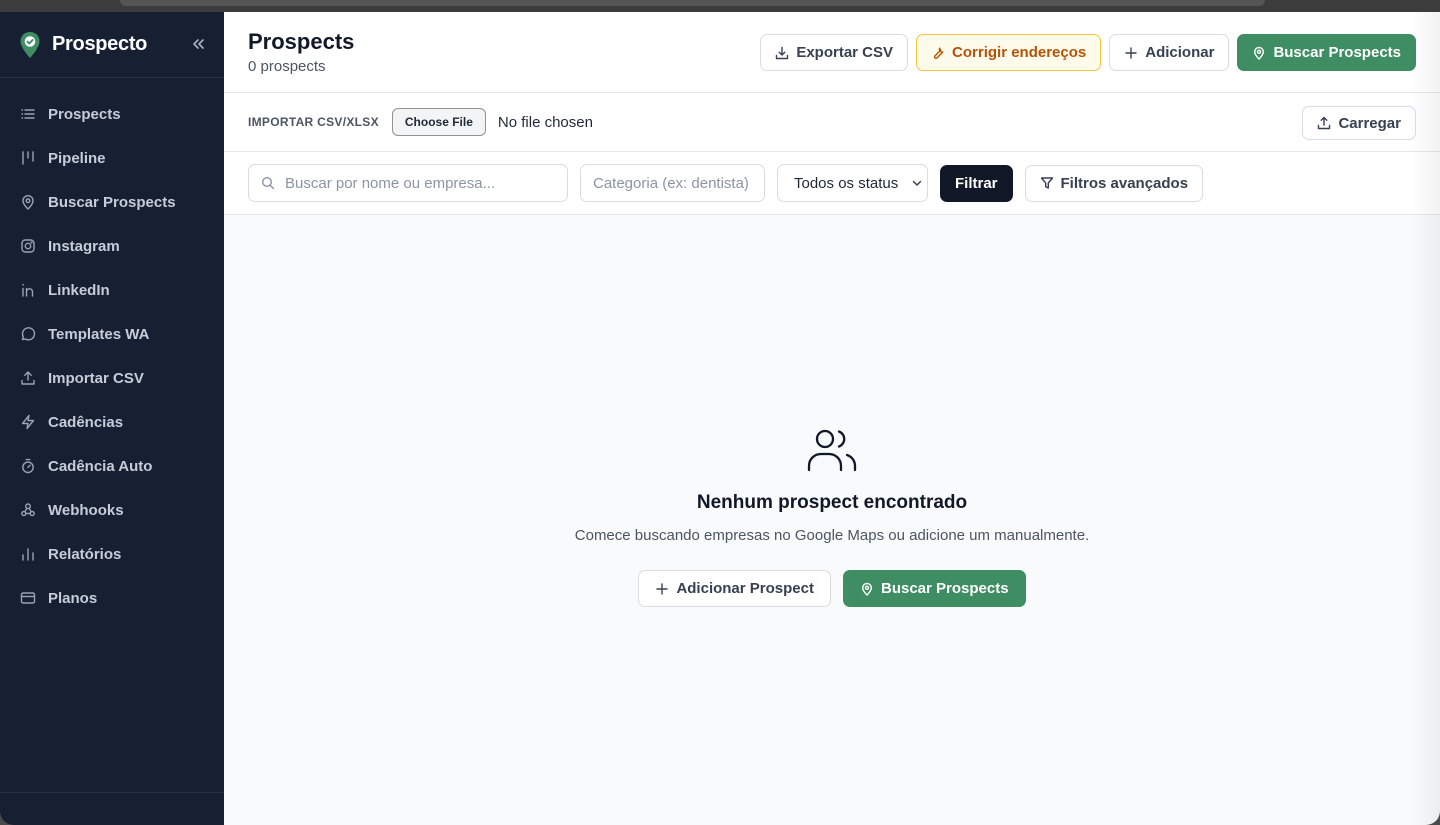 The width and height of the screenshot is (1440, 825). I want to click on sidebar-item-importar-csv: Importar CSV, so click(112, 378).